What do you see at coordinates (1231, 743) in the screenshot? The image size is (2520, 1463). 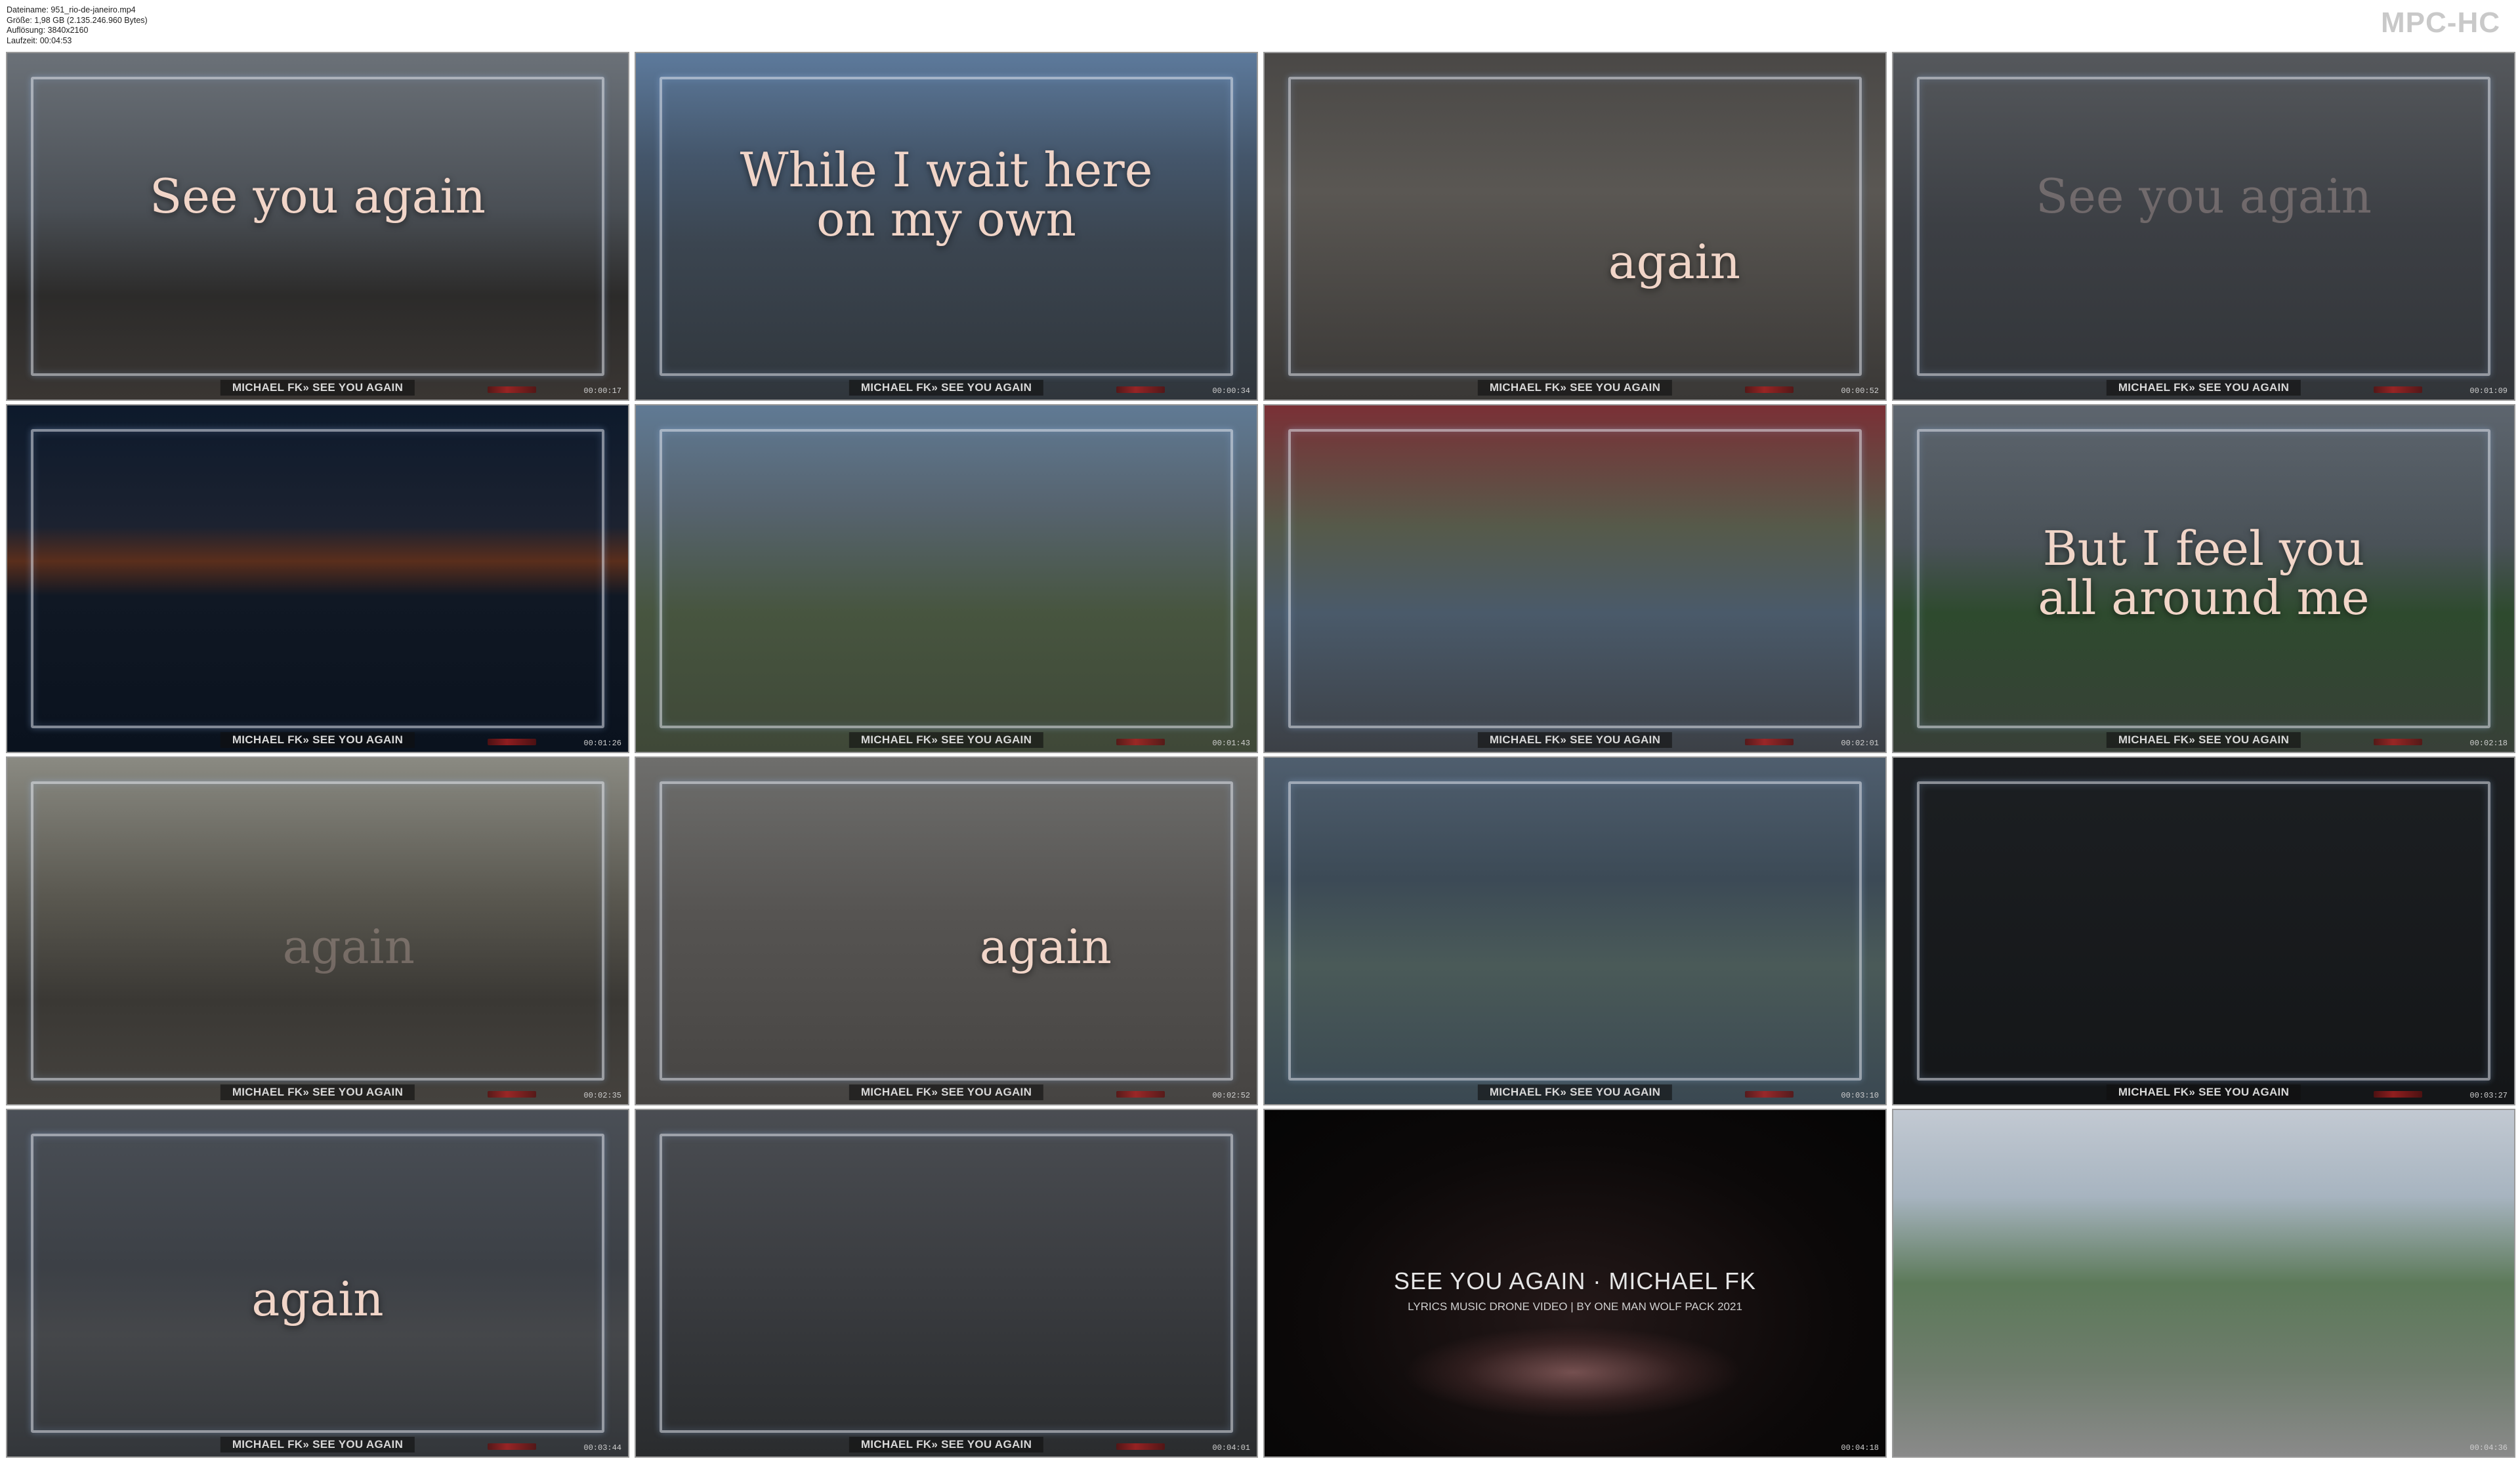 I see `thumbnail-timestamp: 00:01:43` at bounding box center [1231, 743].